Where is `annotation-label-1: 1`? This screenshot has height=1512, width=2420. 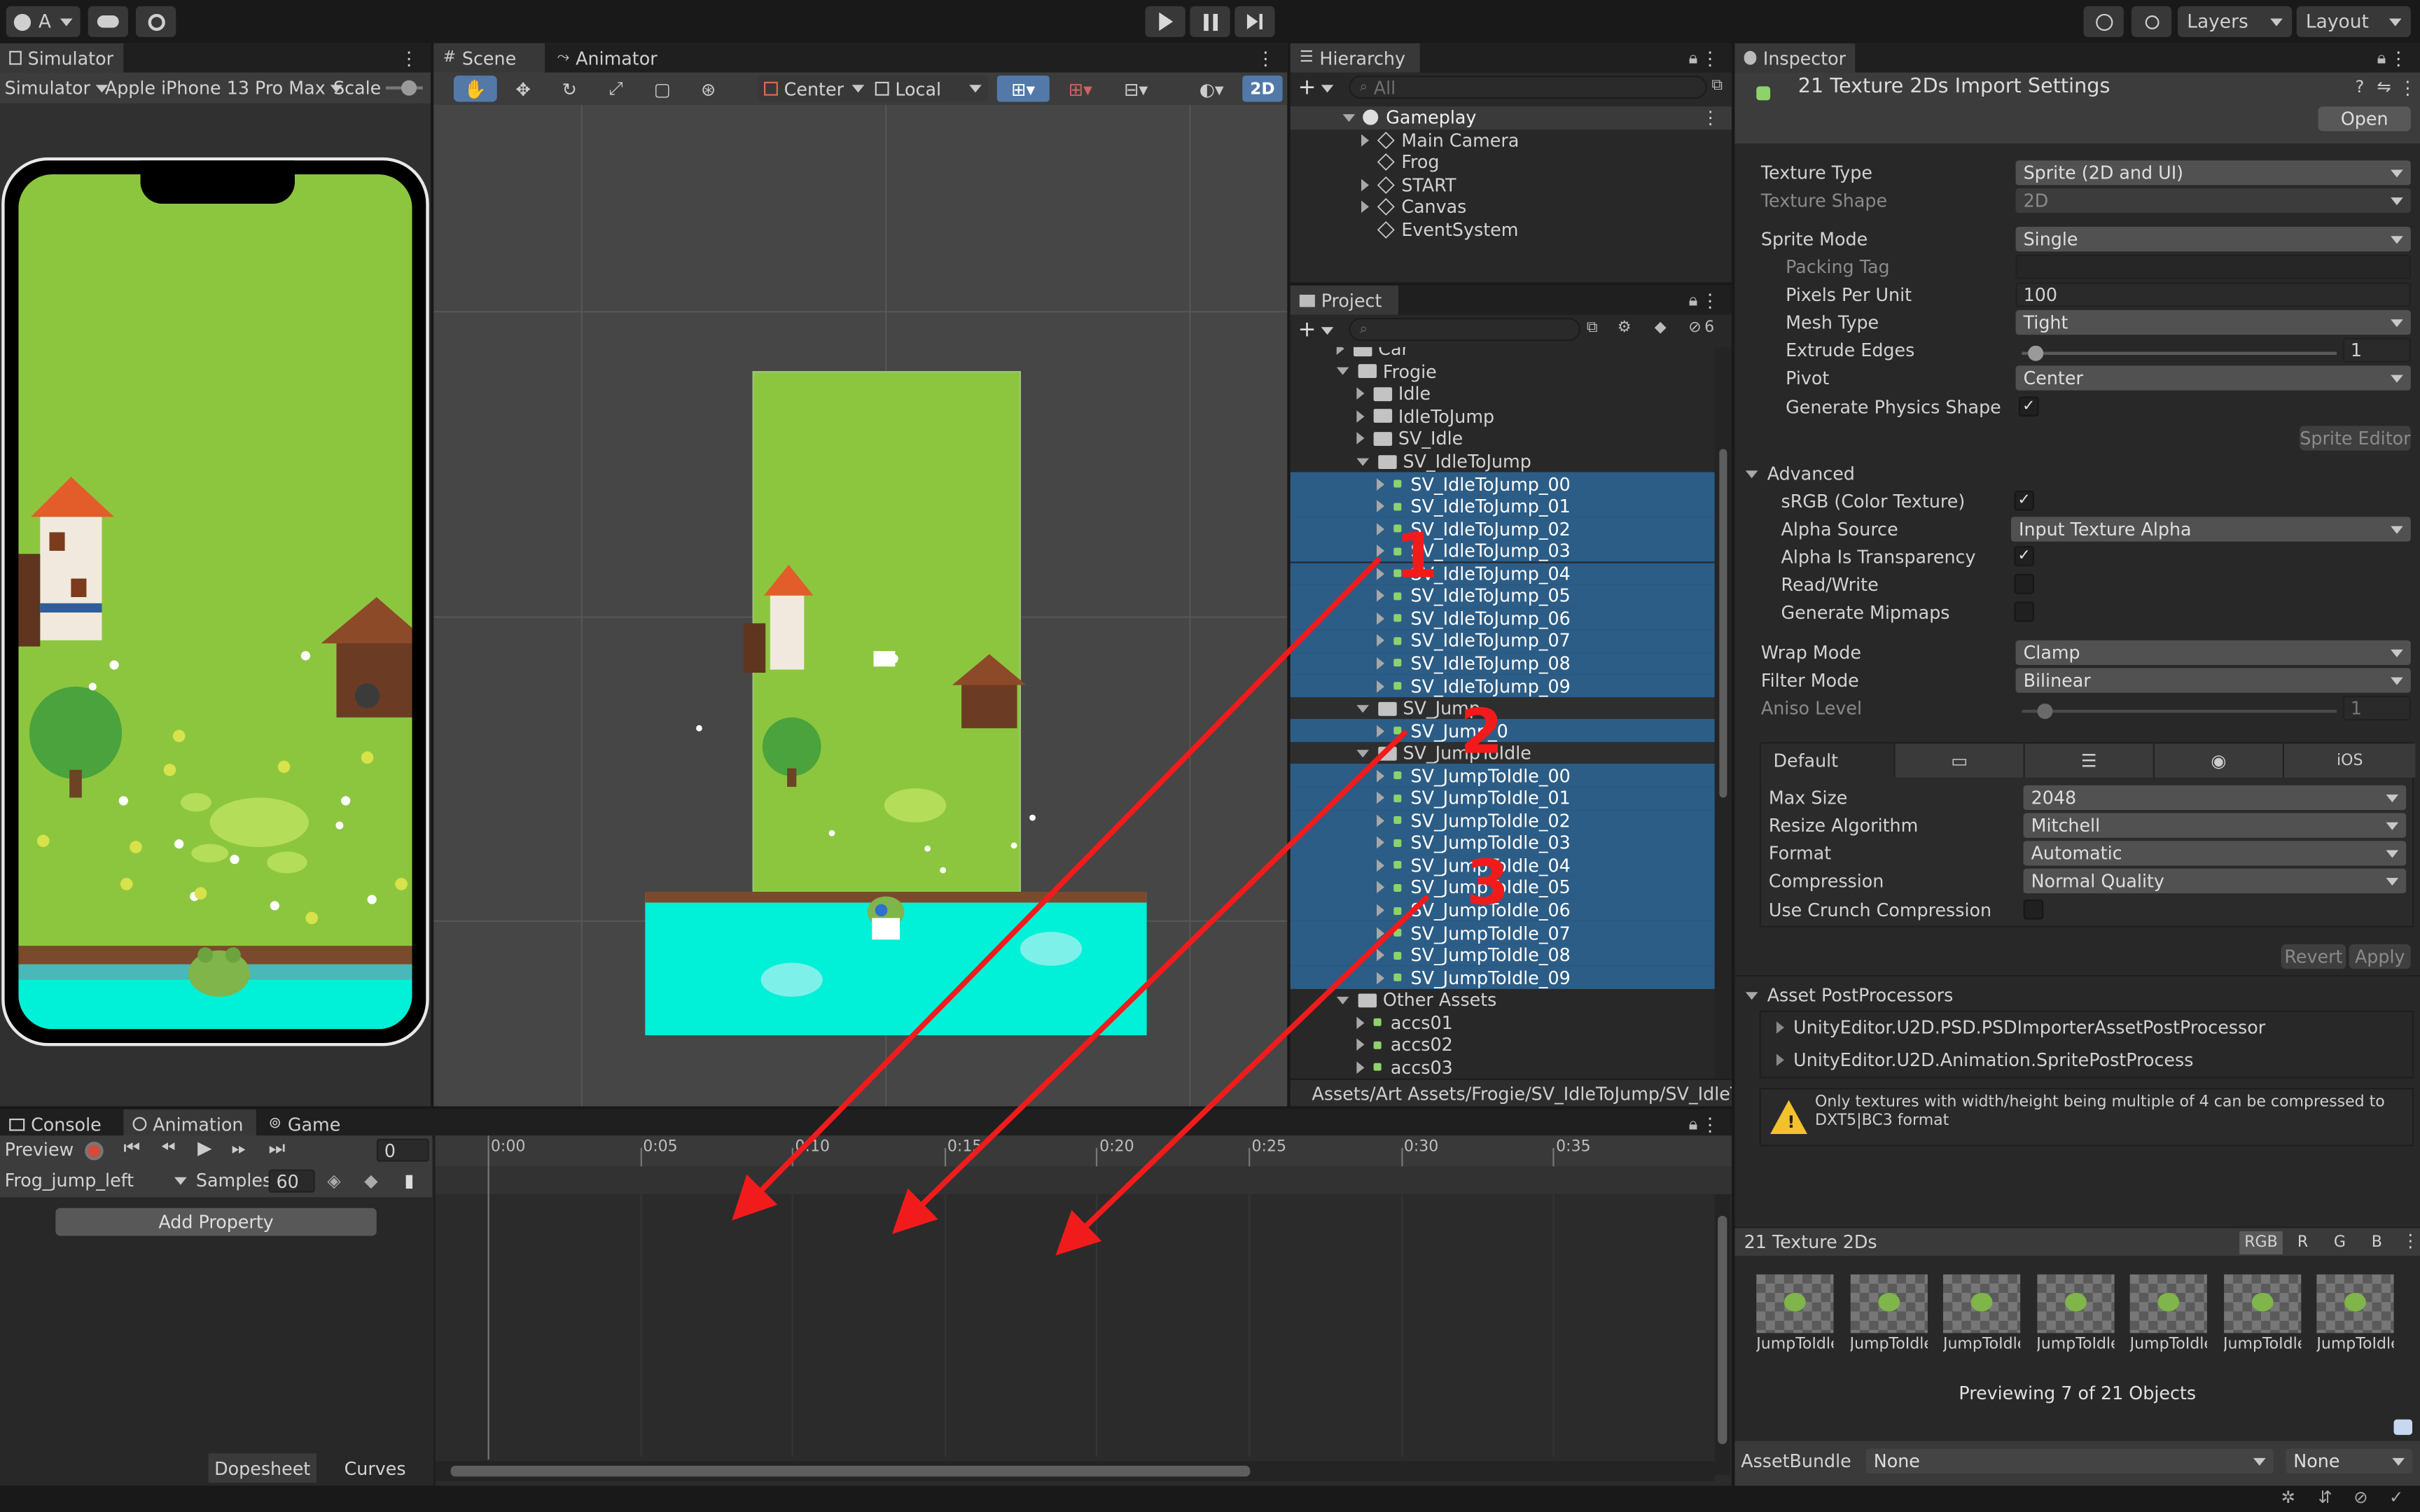
annotation-label-1: 1 is located at coordinates (1417, 555).